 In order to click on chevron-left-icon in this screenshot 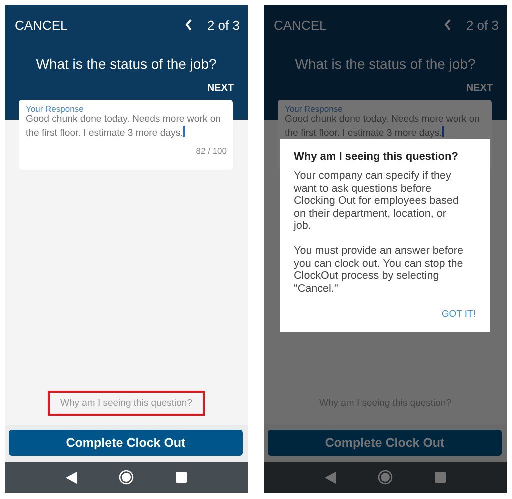, I will do `click(189, 25)`.